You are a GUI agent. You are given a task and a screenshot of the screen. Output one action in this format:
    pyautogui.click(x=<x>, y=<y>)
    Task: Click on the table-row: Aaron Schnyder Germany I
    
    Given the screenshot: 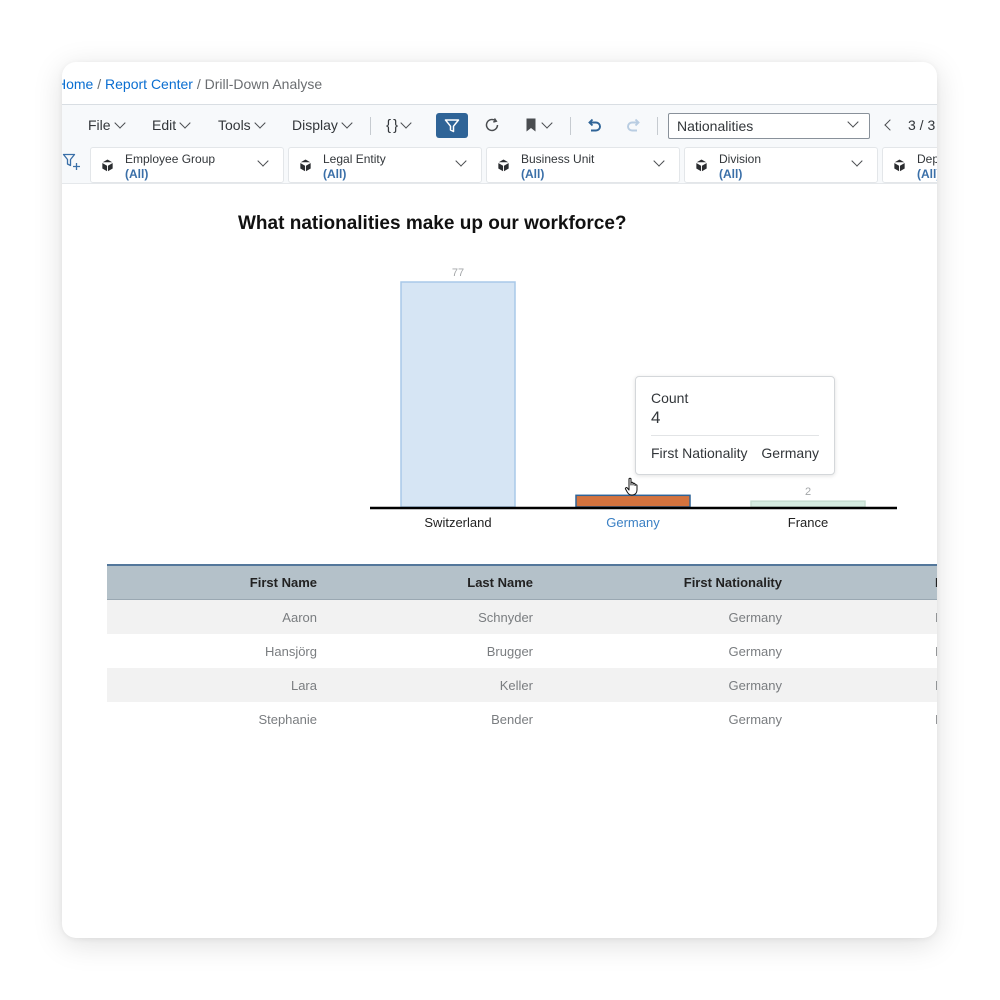 What is the action you would take?
    pyautogui.click(x=522, y=617)
    